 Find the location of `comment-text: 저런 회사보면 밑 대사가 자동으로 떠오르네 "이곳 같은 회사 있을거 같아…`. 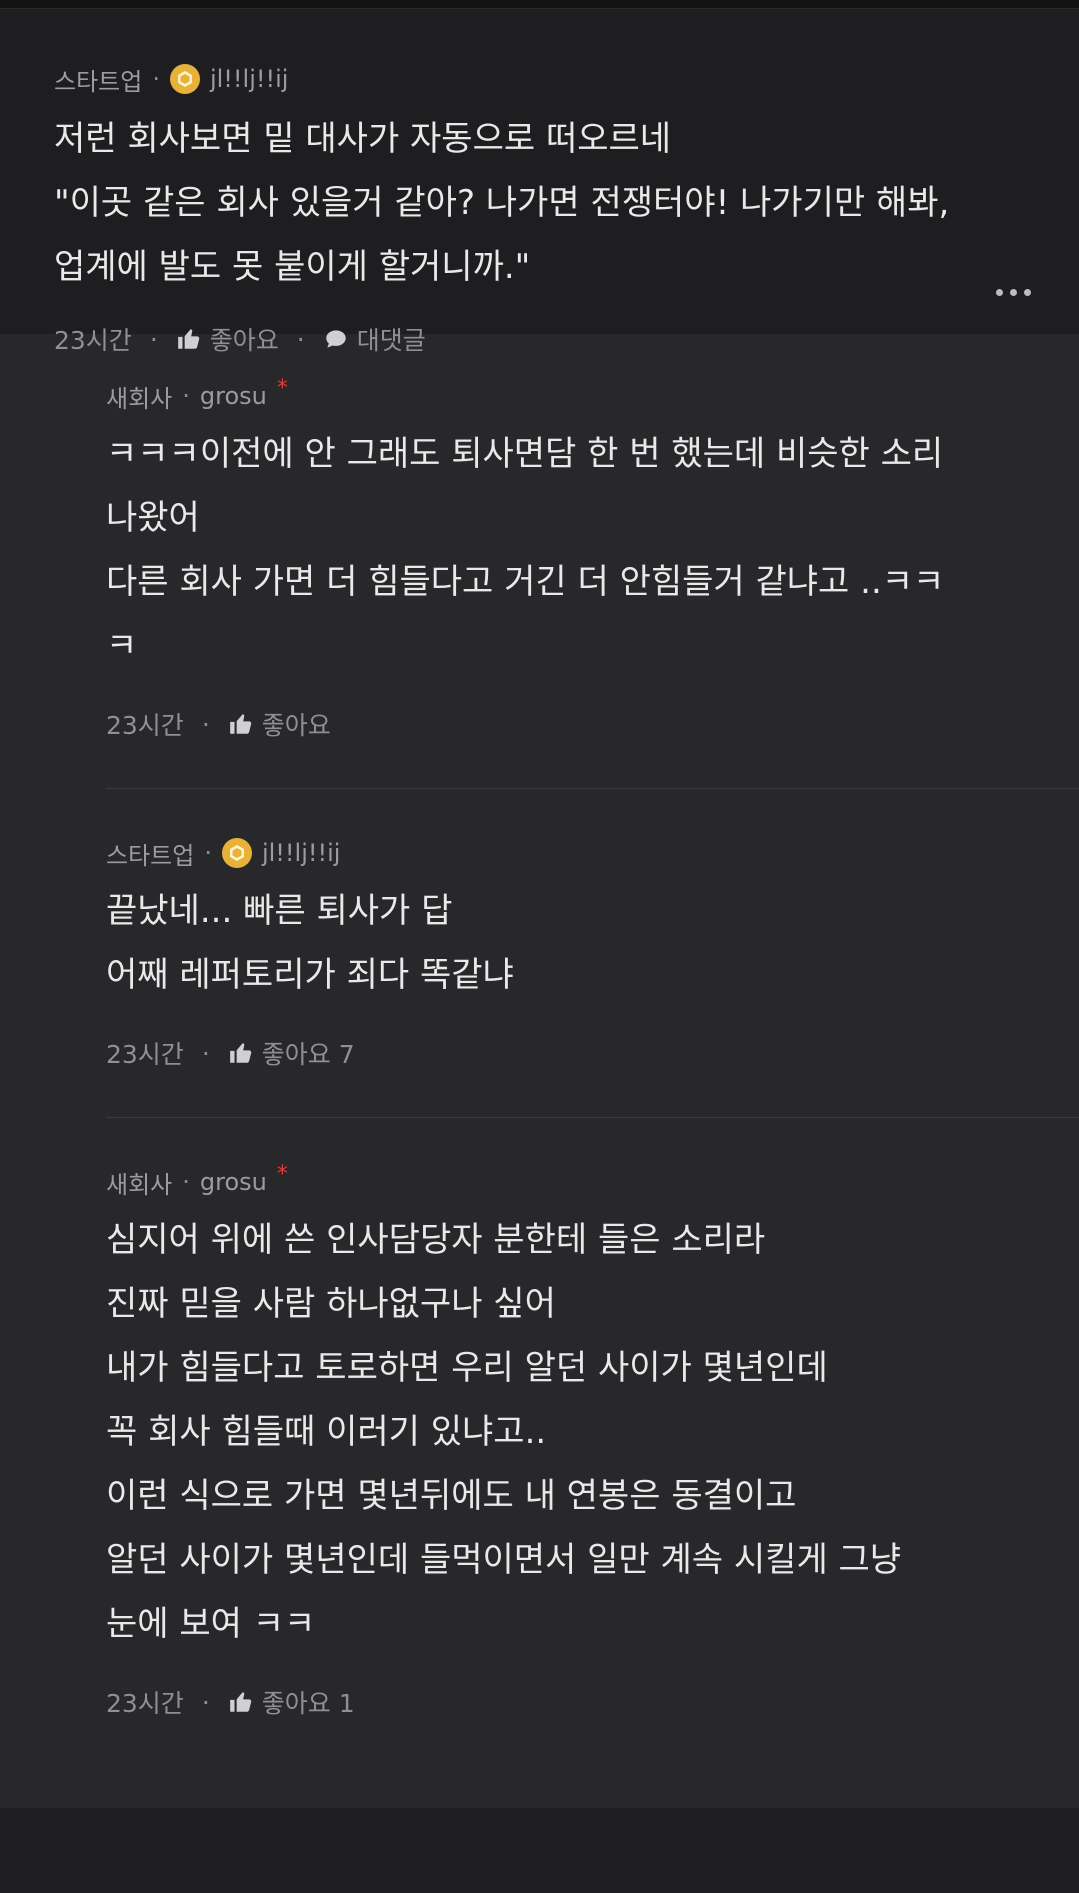

comment-text: 저런 회사보면 밑 대사가 자동으로 떠오르네 "이곳 같은 회사 있을거 같아… is located at coordinates (502, 203).